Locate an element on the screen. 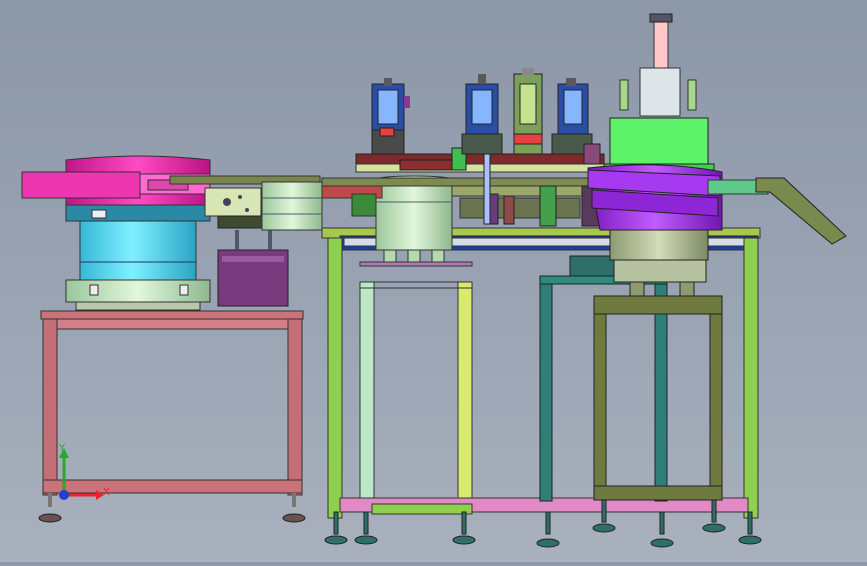 The height and width of the screenshot is (566, 867). z-axis-dot is located at coordinates (64, 495).